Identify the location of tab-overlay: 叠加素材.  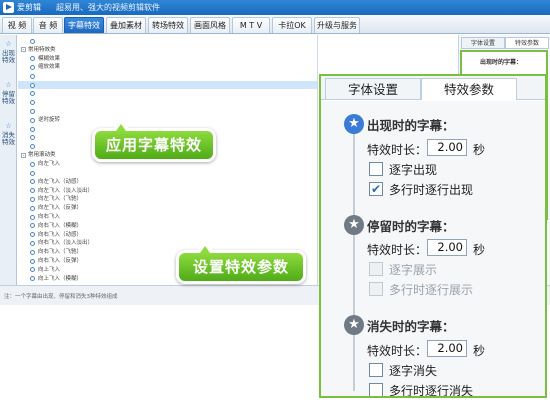
(126, 25).